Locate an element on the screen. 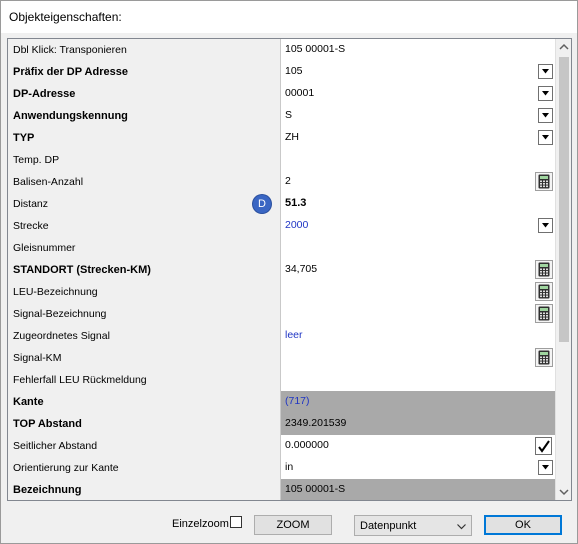 This screenshot has width=578, height=544. property-label: DP-Adresse is located at coordinates (44, 94).